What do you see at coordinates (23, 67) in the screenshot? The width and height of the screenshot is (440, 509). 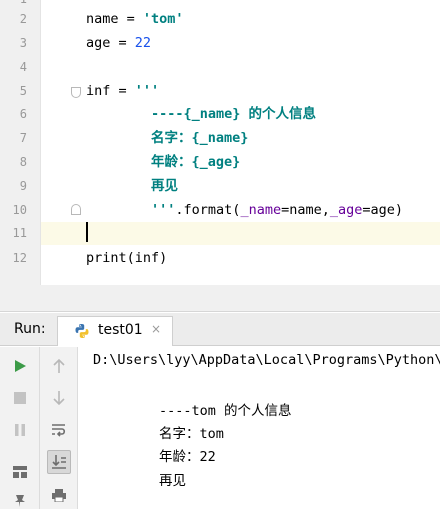 I see `line-number: 4` at bounding box center [23, 67].